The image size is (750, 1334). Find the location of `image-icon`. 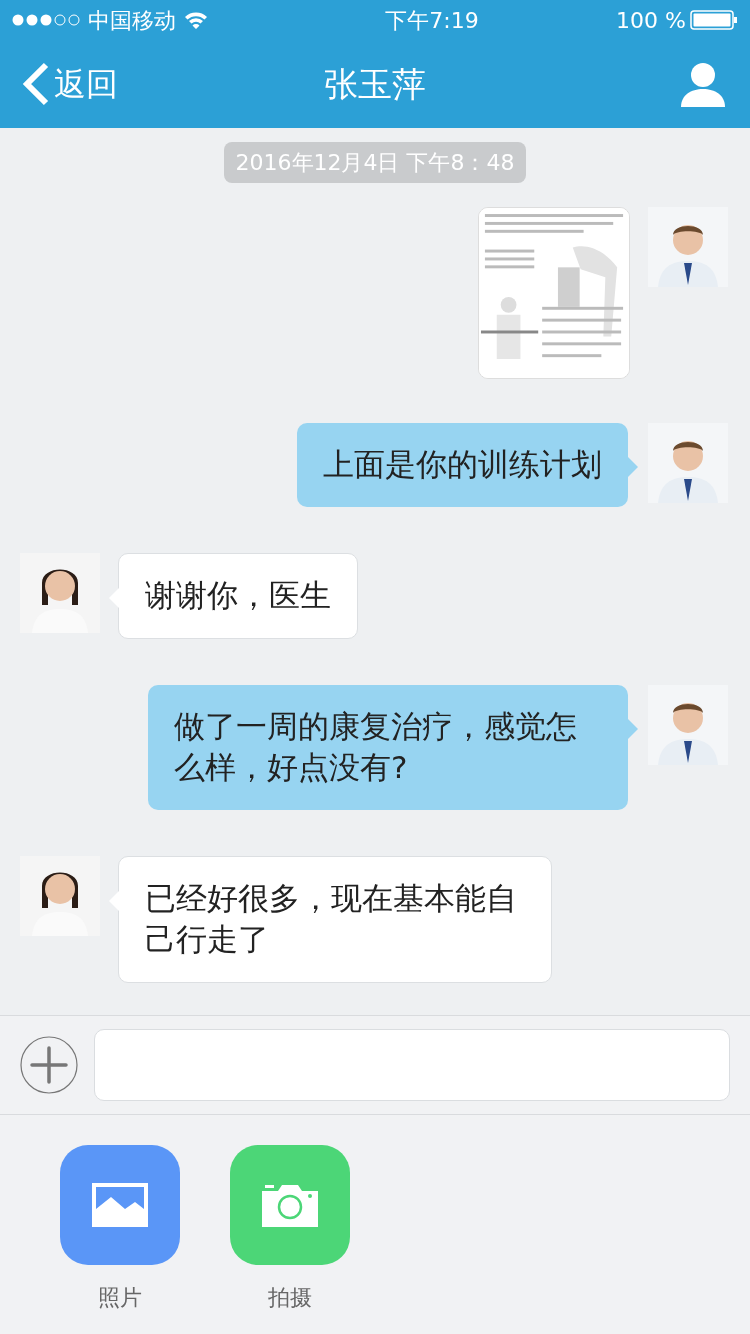

image-icon is located at coordinates (120, 1205).